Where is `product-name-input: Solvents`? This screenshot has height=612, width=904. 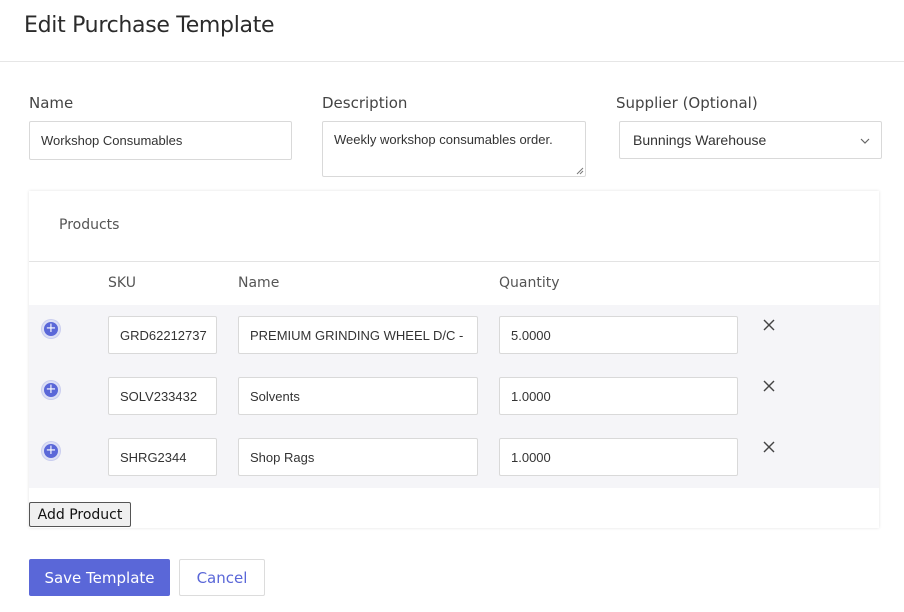 product-name-input: Solvents is located at coordinates (358, 396).